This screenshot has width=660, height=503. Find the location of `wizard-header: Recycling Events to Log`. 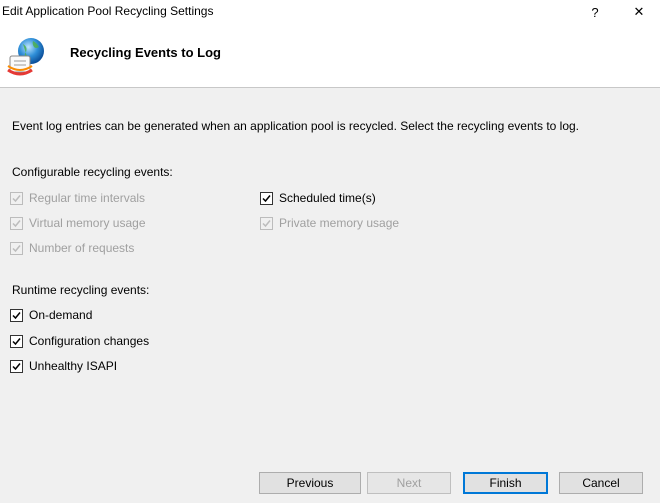

wizard-header: Recycling Events to Log is located at coordinates (330, 56).